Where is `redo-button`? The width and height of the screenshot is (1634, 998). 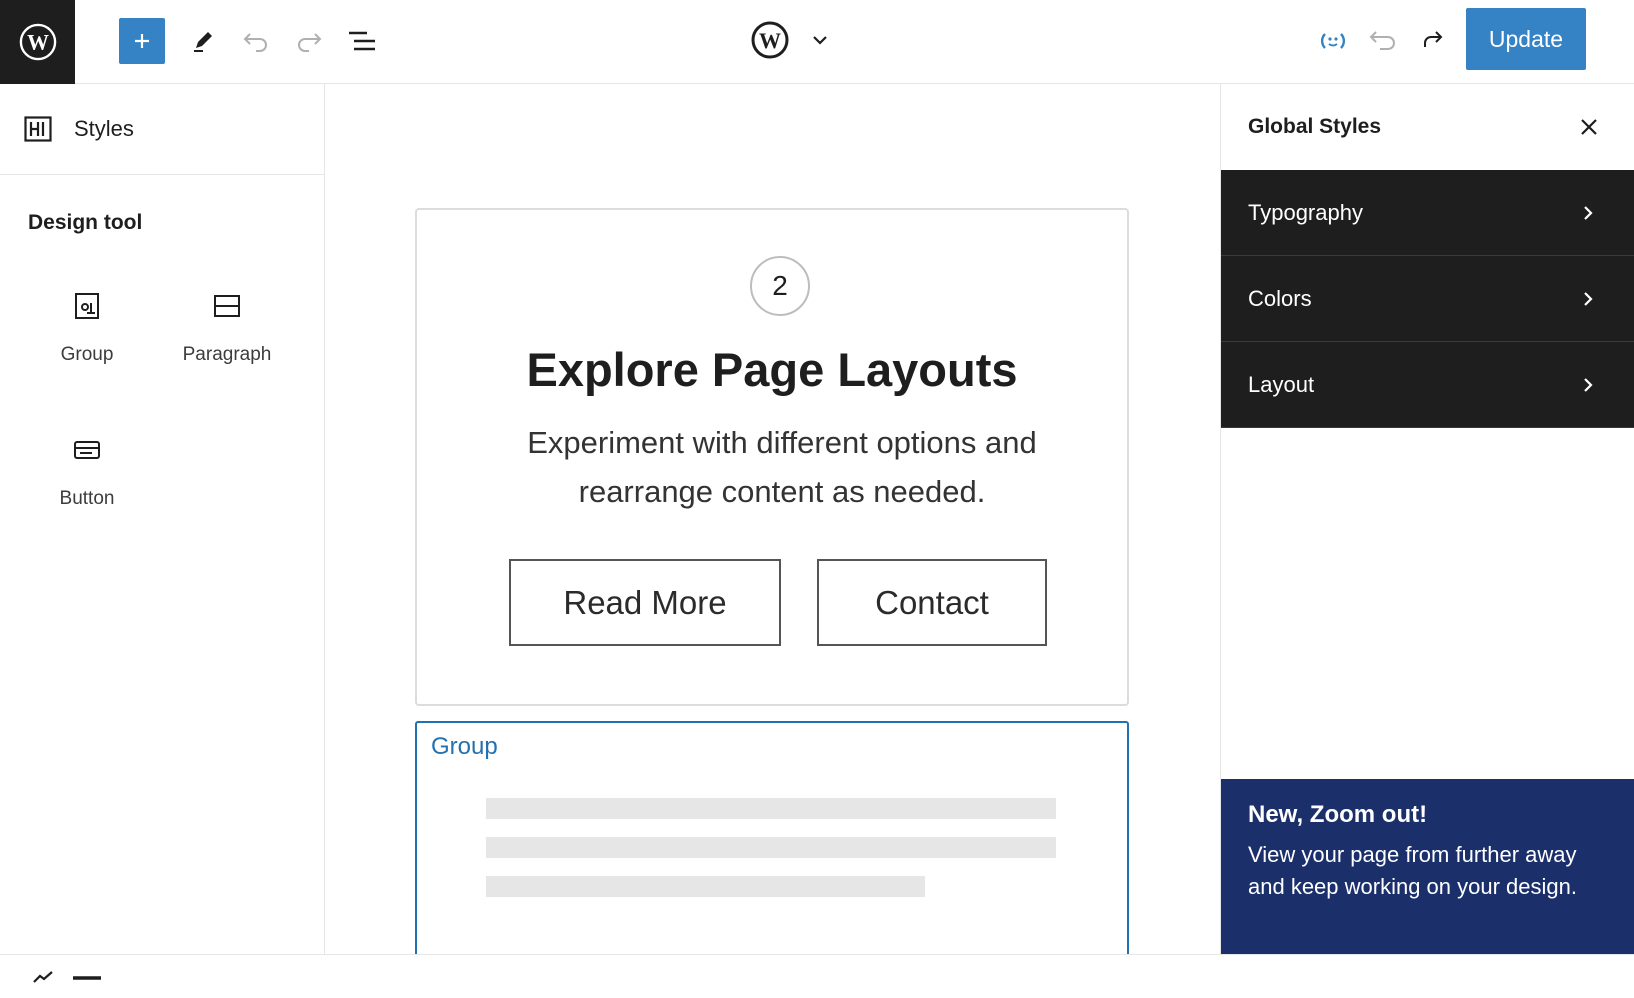 redo-button is located at coordinates (309, 41).